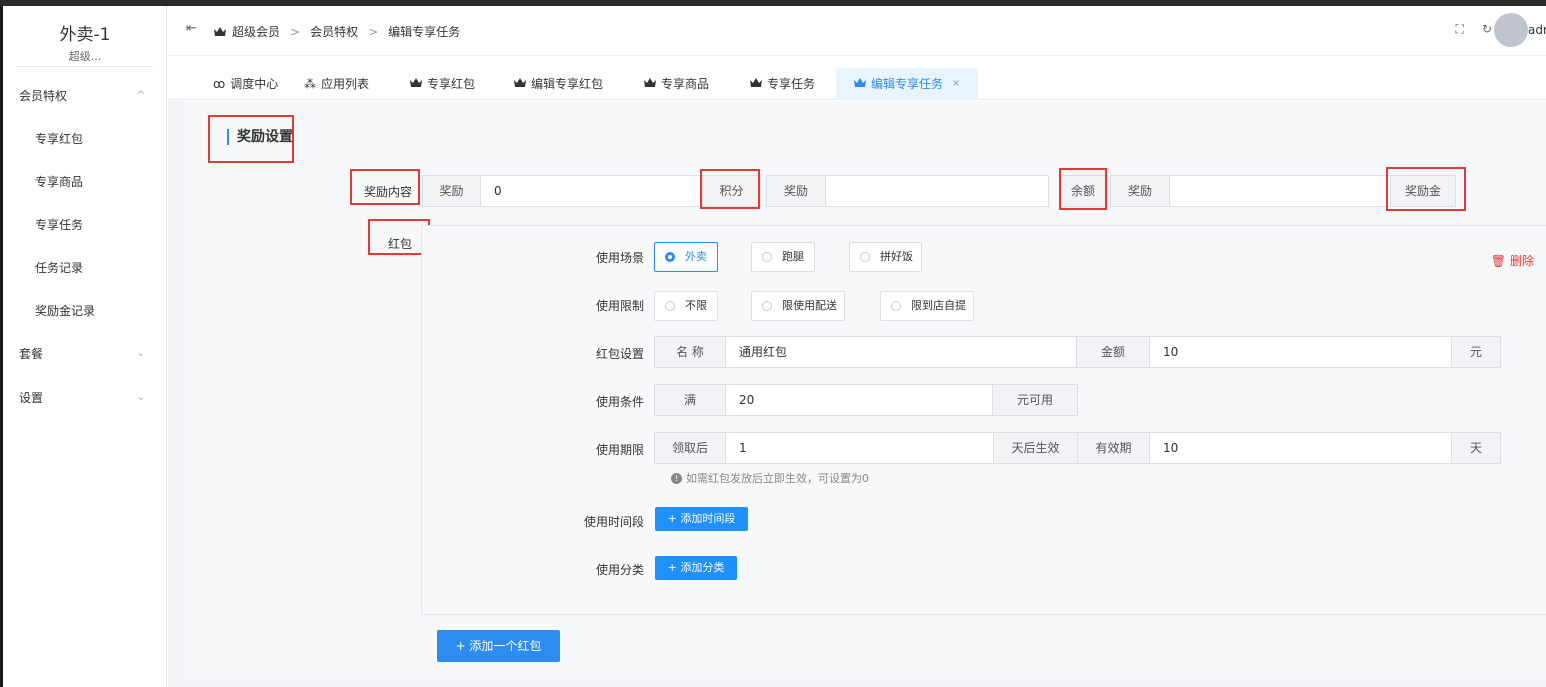 The height and width of the screenshot is (687, 1546). Describe the element at coordinates (1035, 448) in the screenshot. I see `period-suffix: 天后生效` at that location.